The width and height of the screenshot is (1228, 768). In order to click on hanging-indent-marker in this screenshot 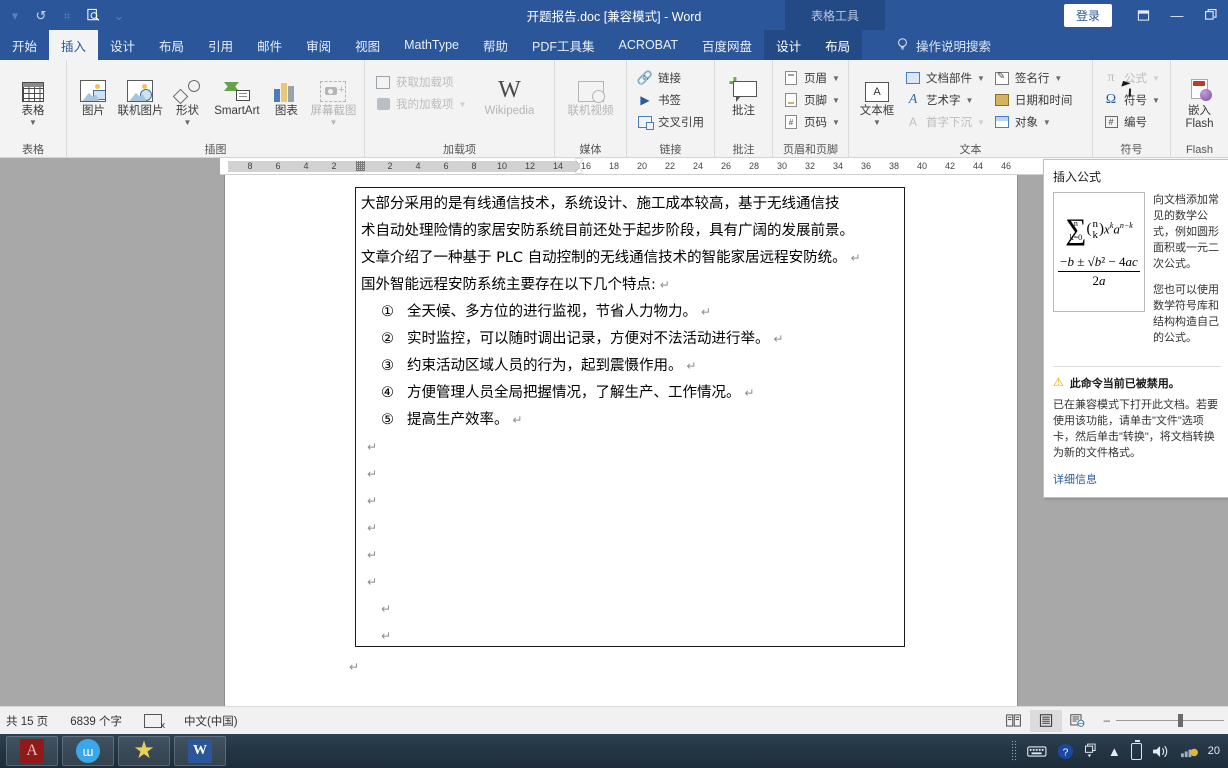, I will do `click(579, 170)`.